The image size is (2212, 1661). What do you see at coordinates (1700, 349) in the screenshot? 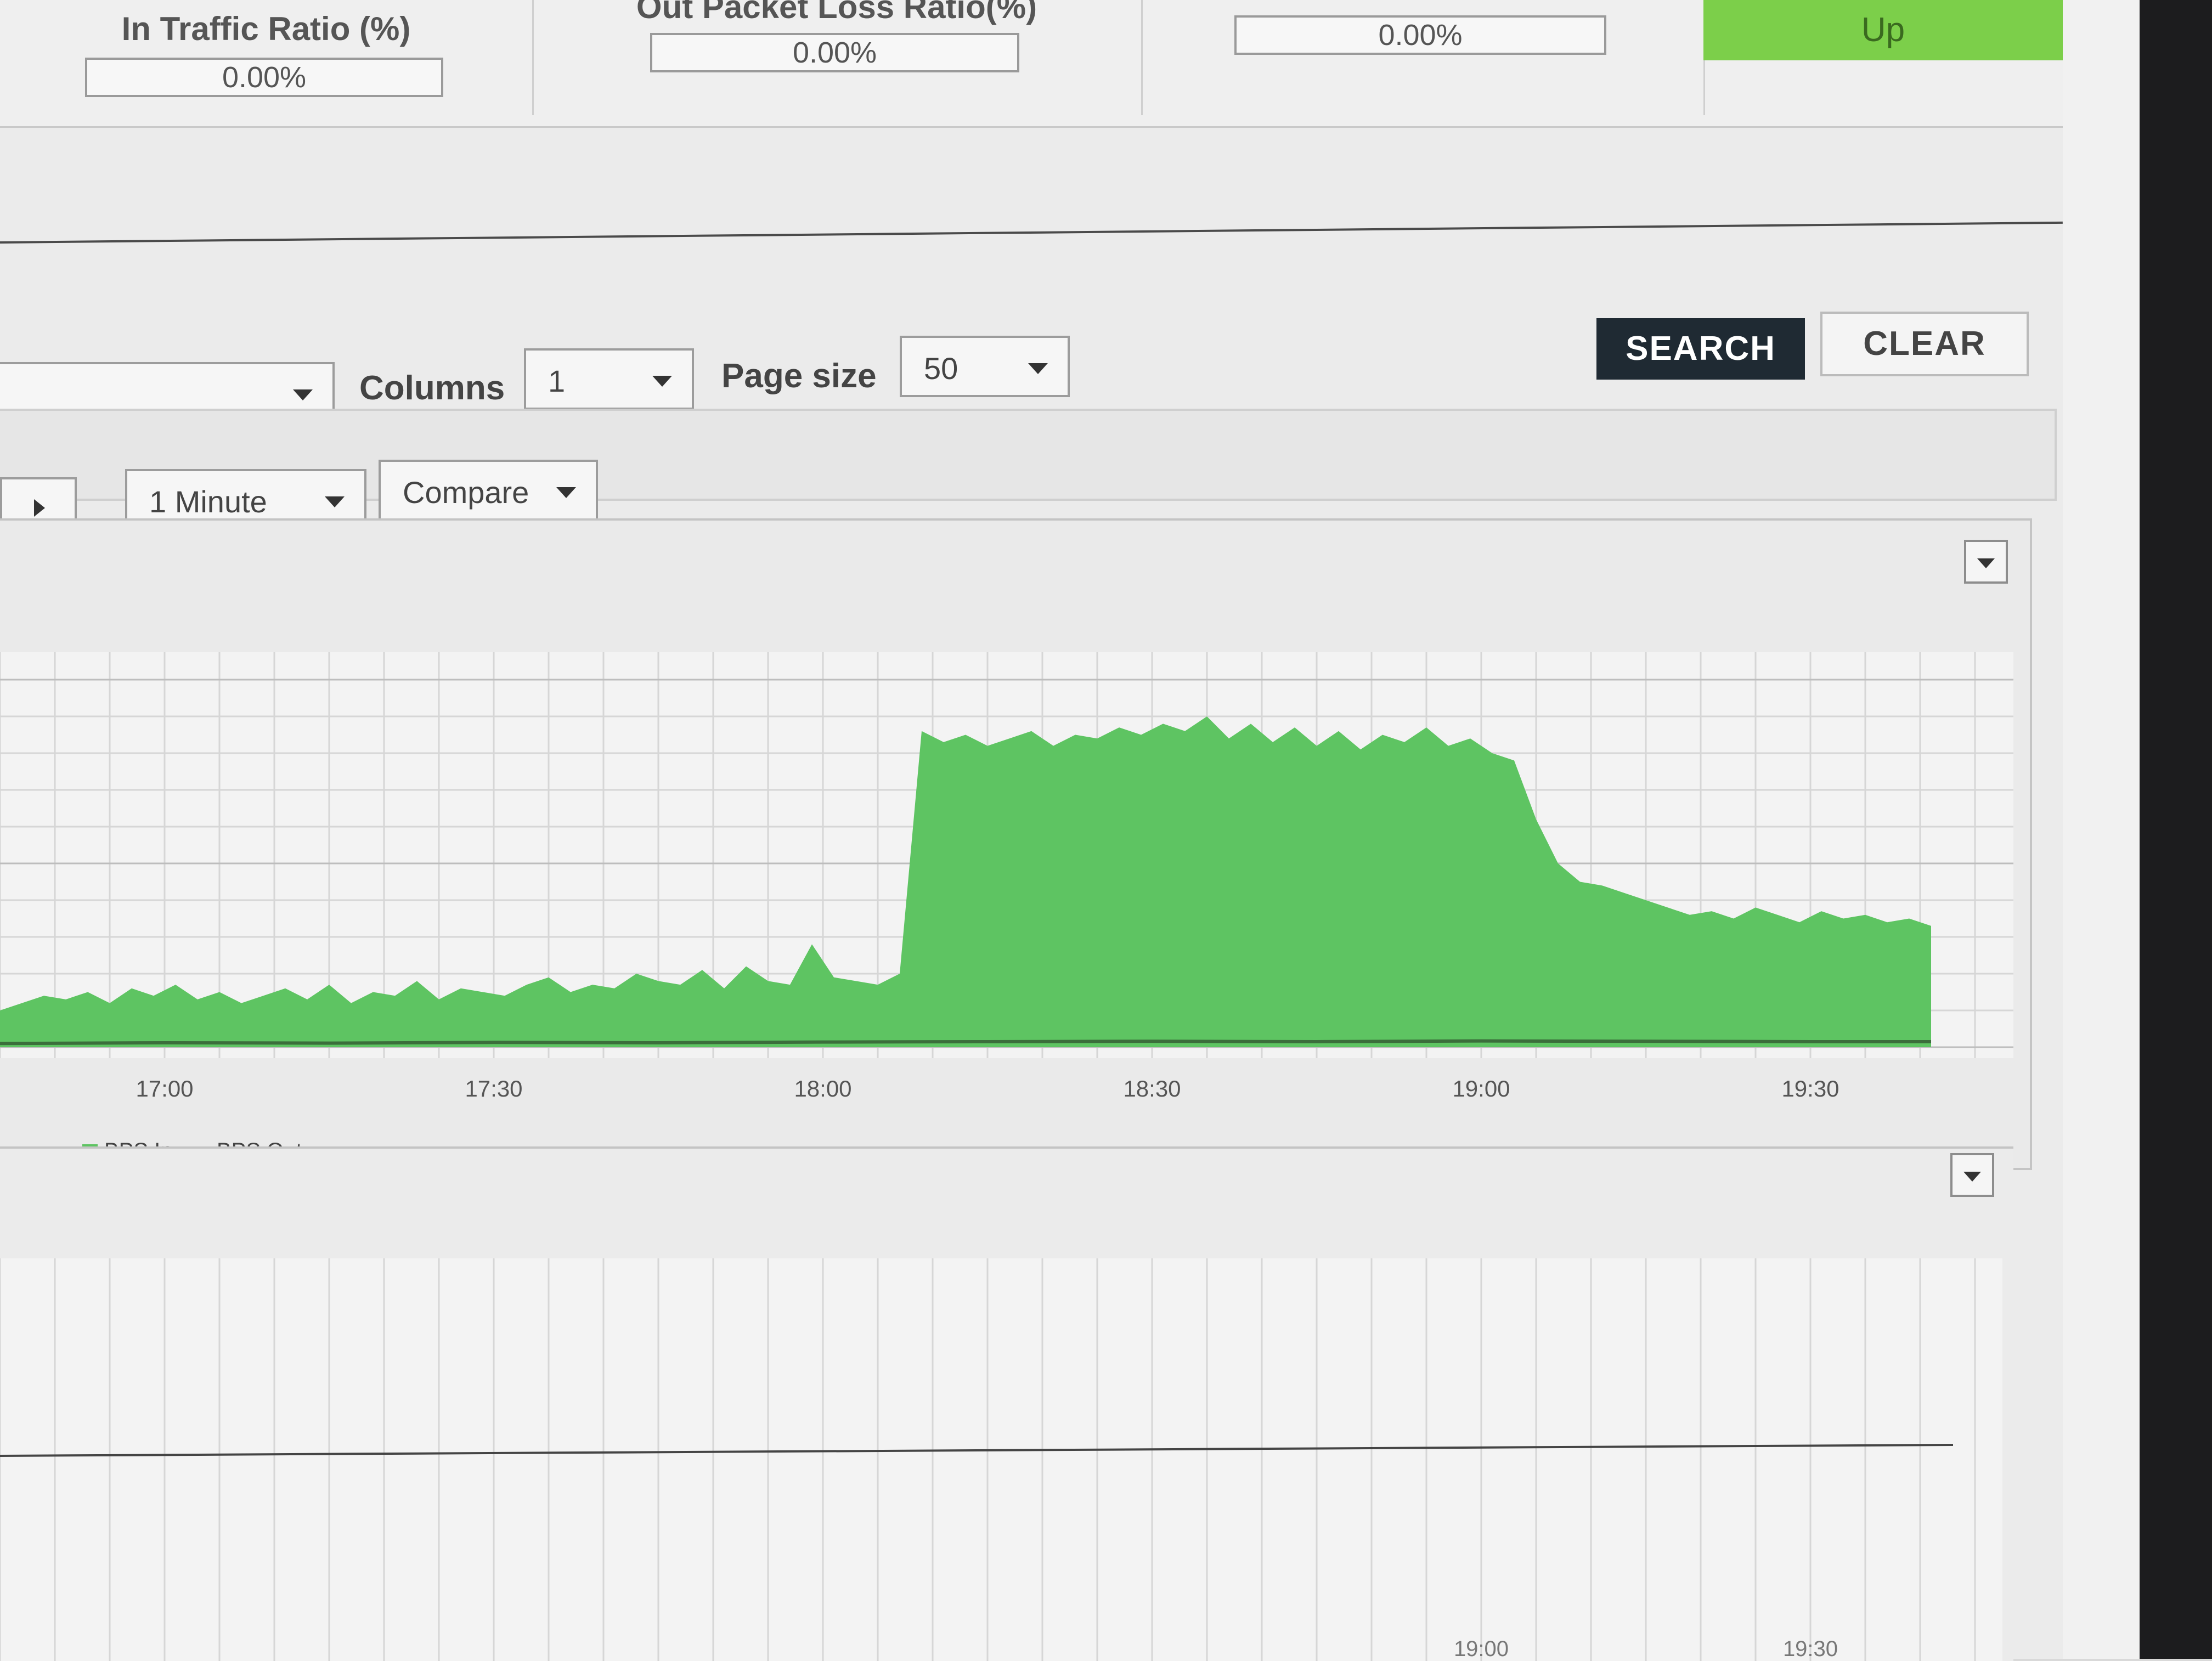
I see `search-button: SEARCH` at bounding box center [1700, 349].